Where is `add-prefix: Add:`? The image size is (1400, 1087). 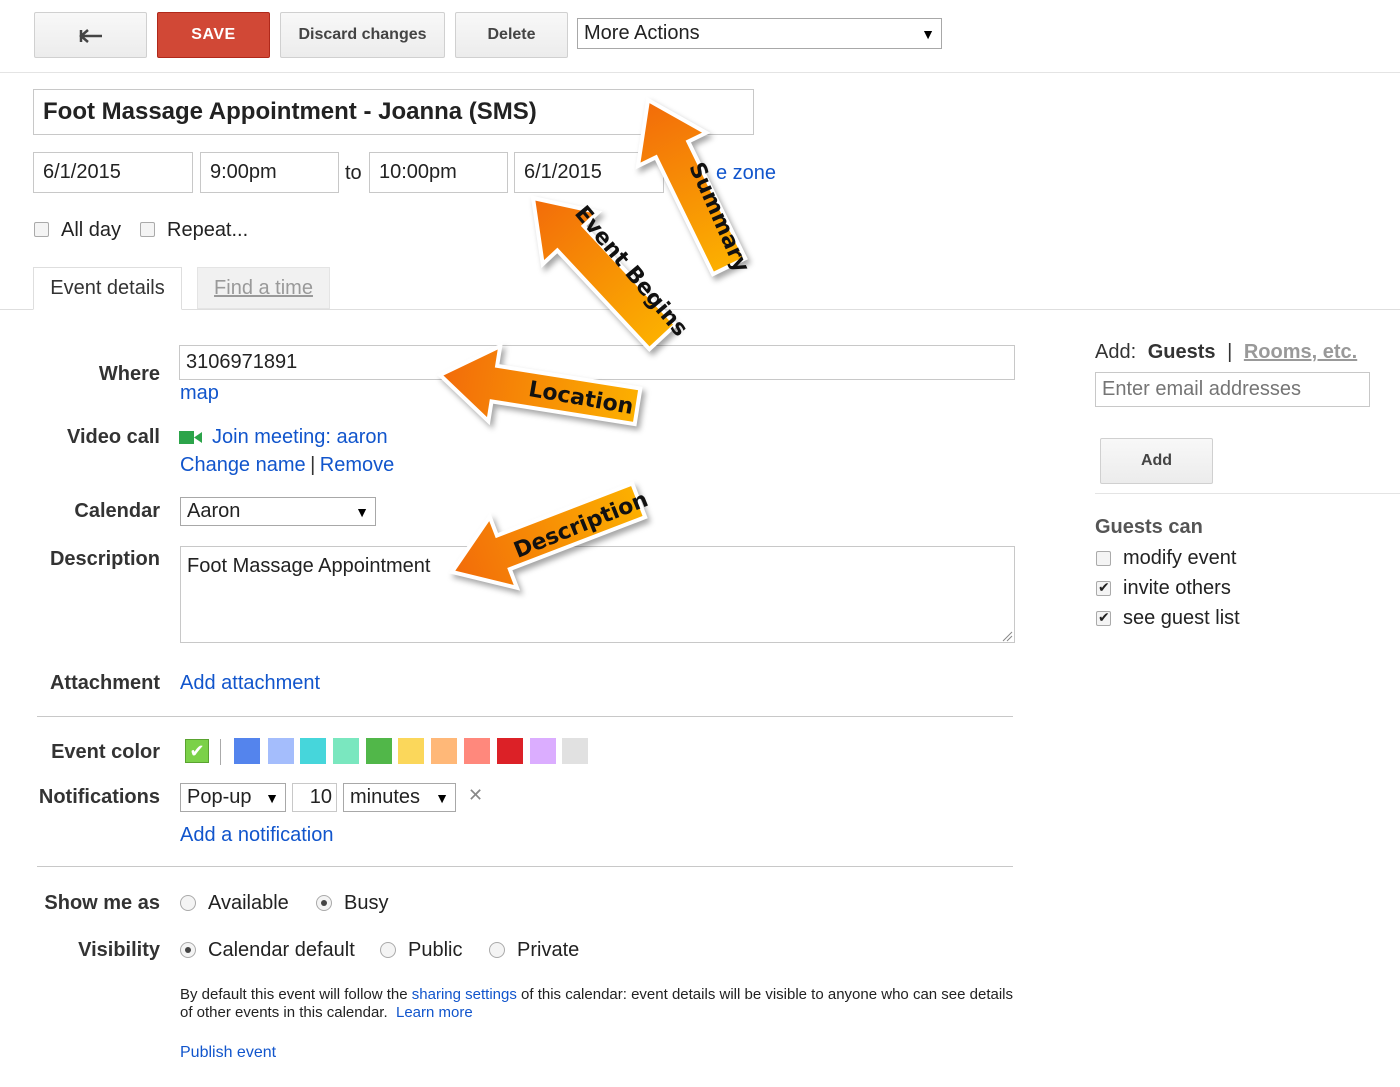 add-prefix: Add: is located at coordinates (1116, 352).